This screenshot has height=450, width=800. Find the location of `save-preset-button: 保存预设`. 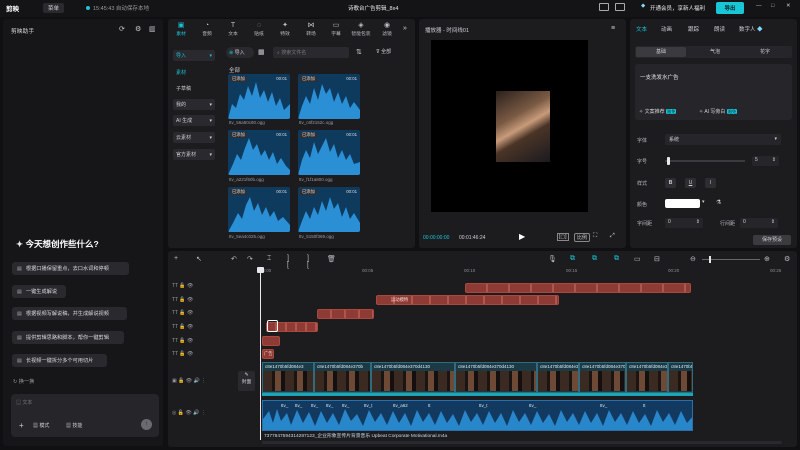

save-preset-button: 保存预设 is located at coordinates (772, 240).